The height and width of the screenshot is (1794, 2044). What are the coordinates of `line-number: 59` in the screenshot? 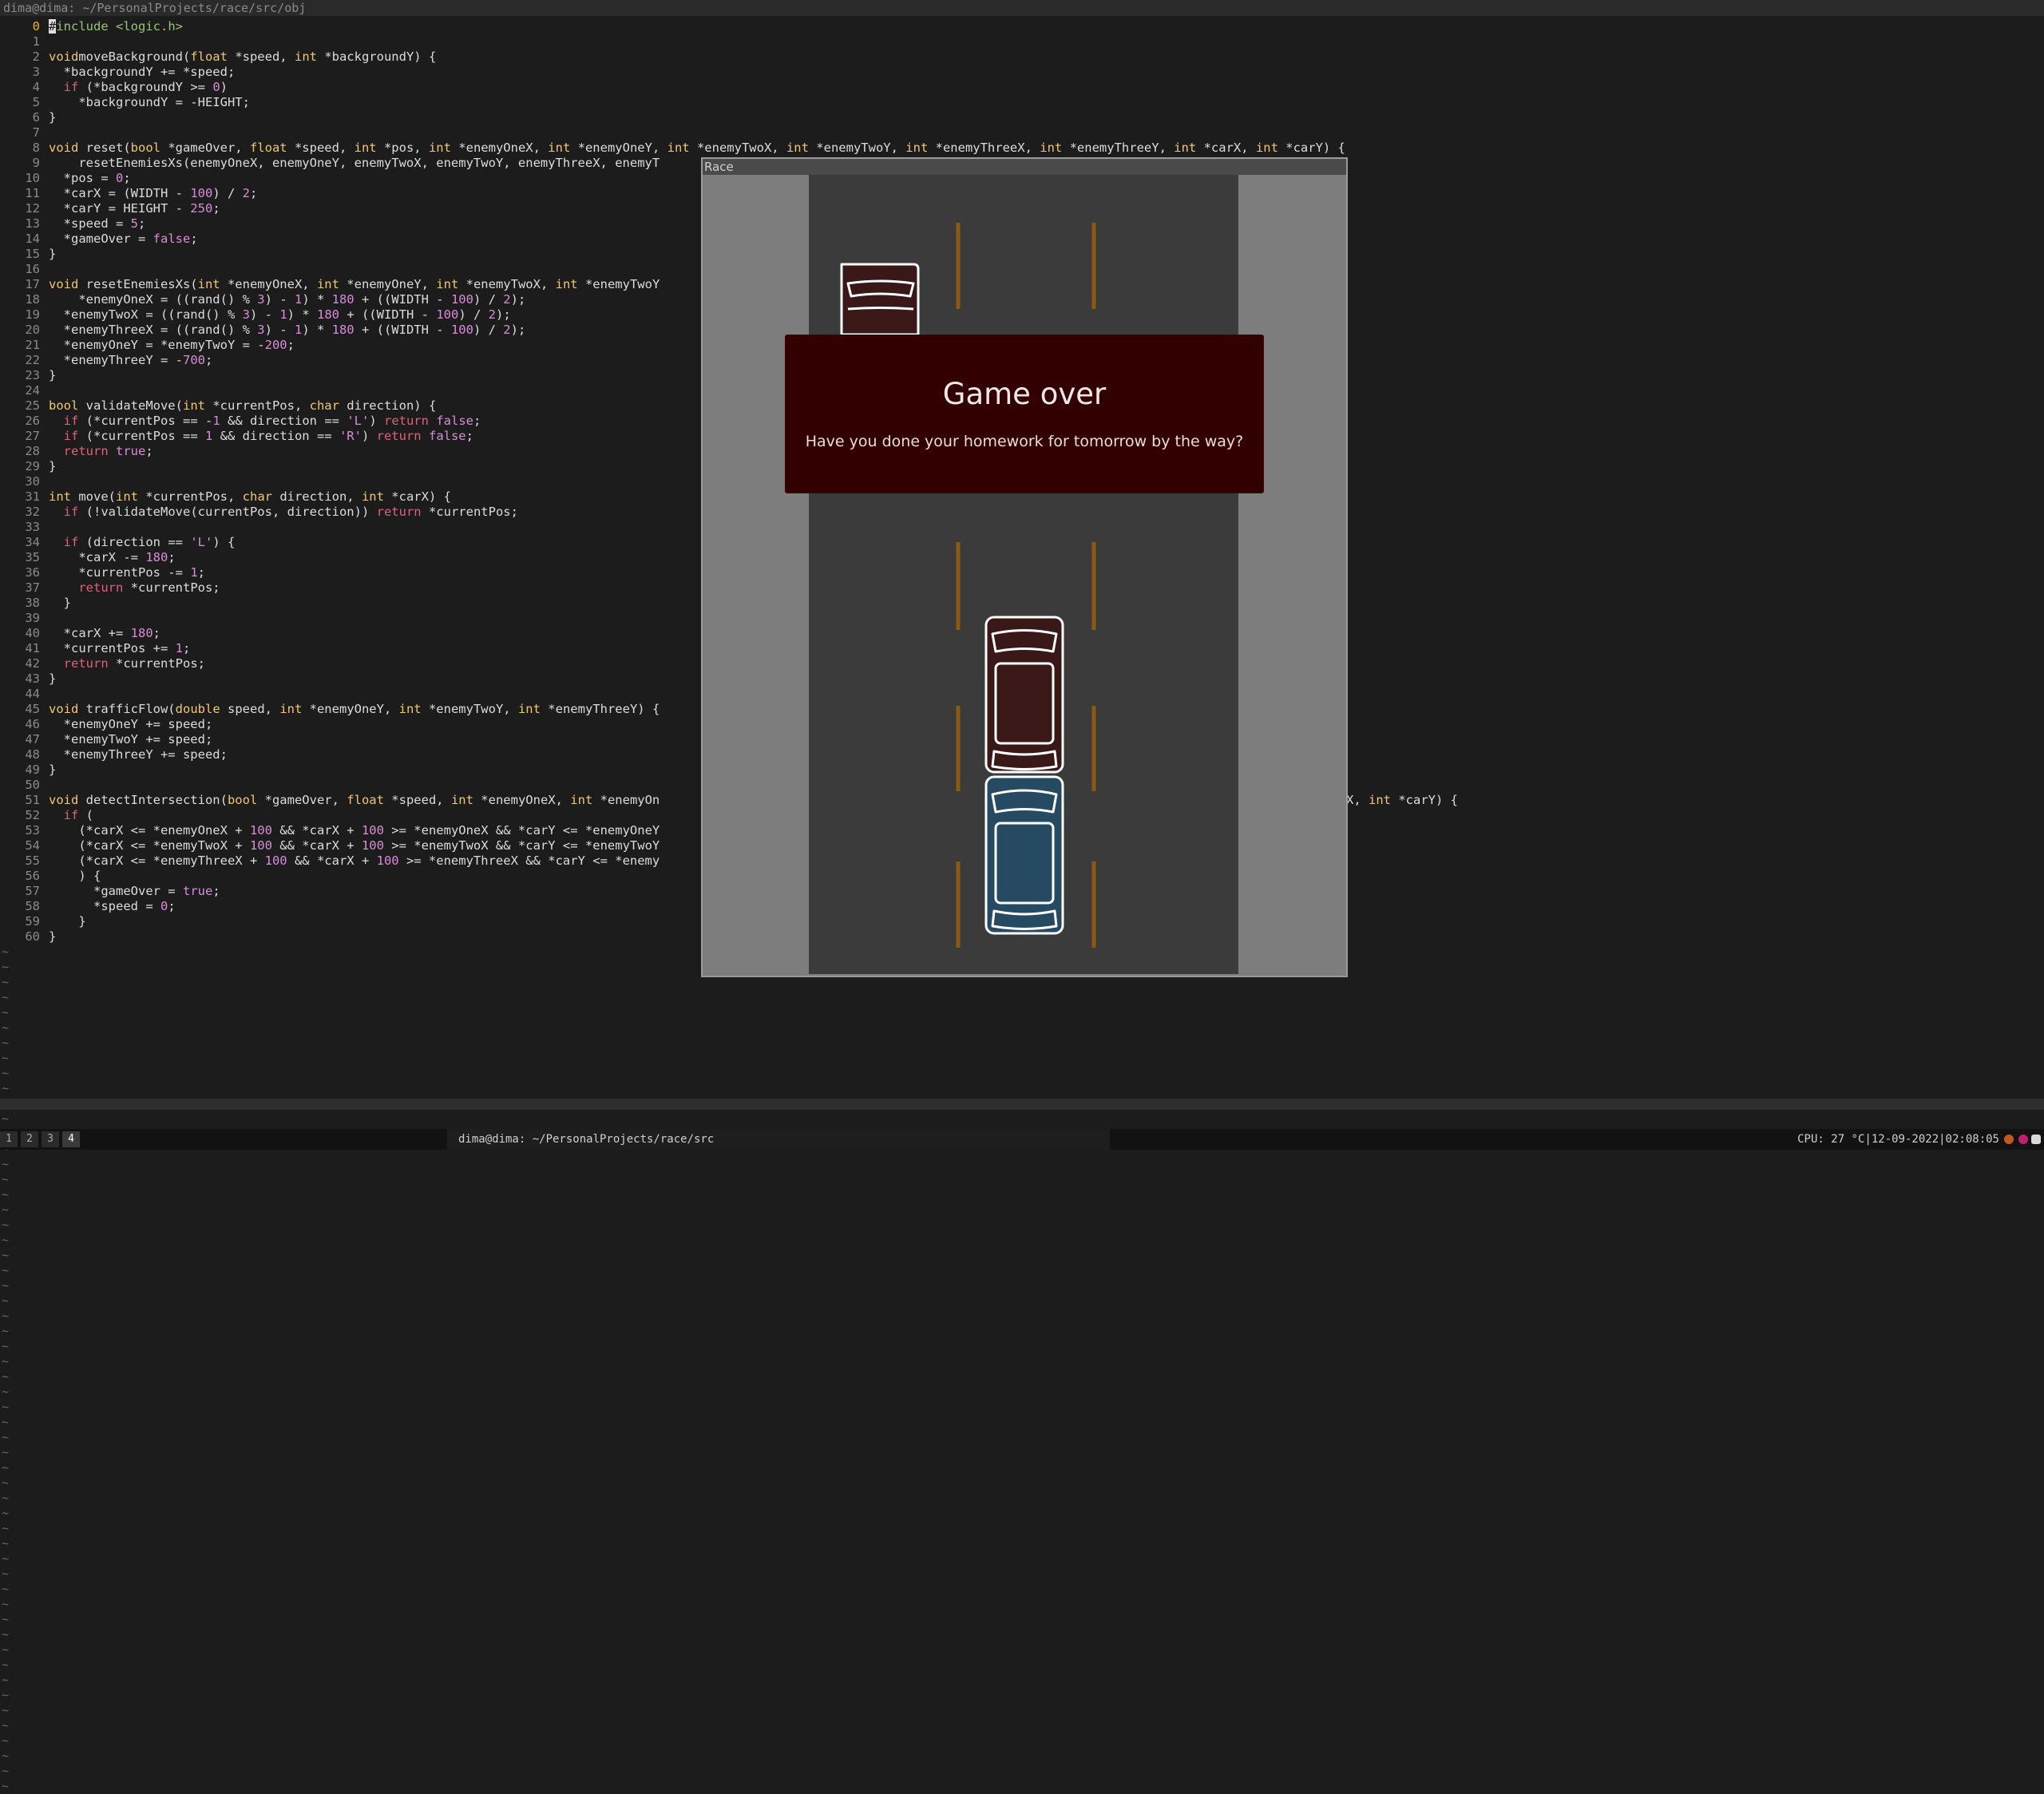 It's located at (32, 921).